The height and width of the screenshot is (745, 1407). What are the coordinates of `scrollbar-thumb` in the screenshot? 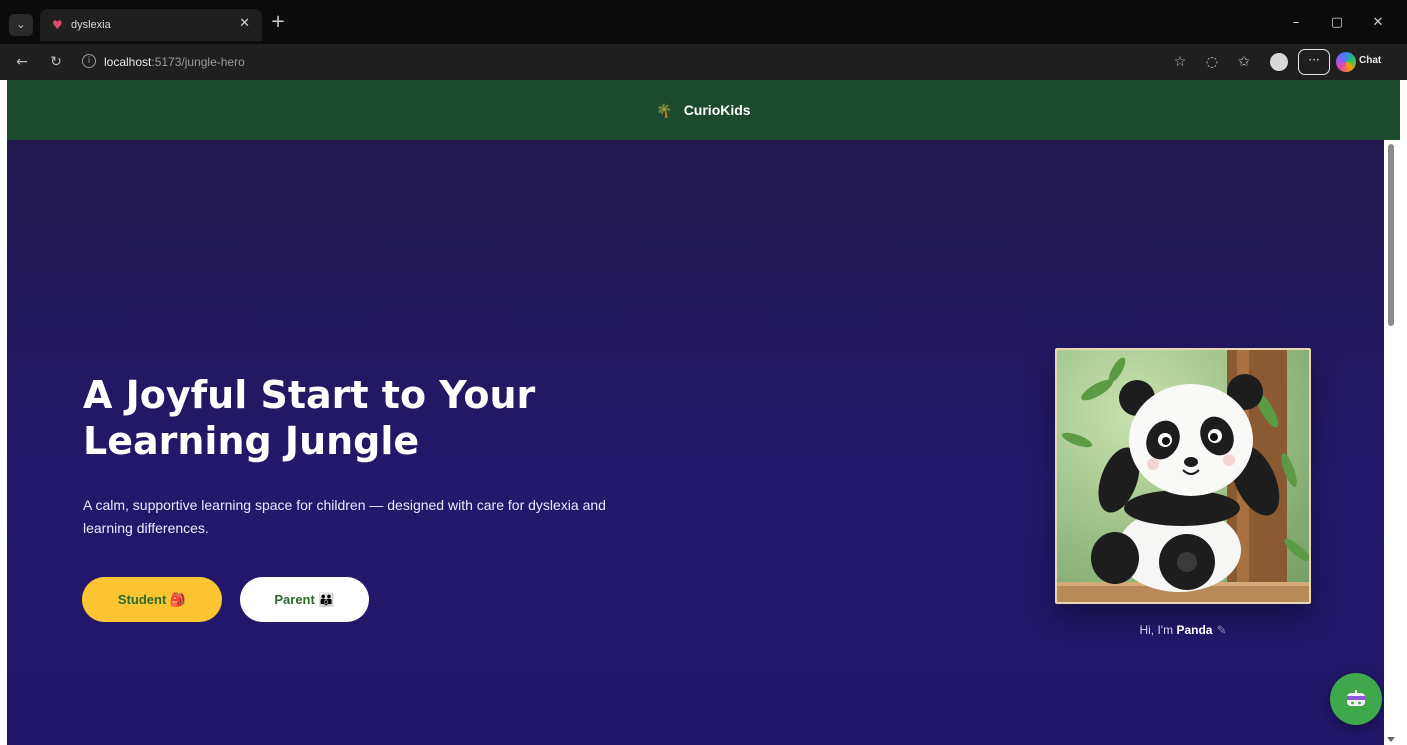 It's located at (1391, 235).